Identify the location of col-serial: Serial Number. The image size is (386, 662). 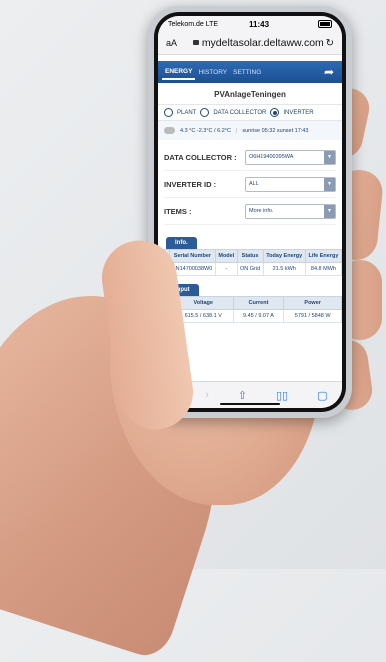
(192, 256).